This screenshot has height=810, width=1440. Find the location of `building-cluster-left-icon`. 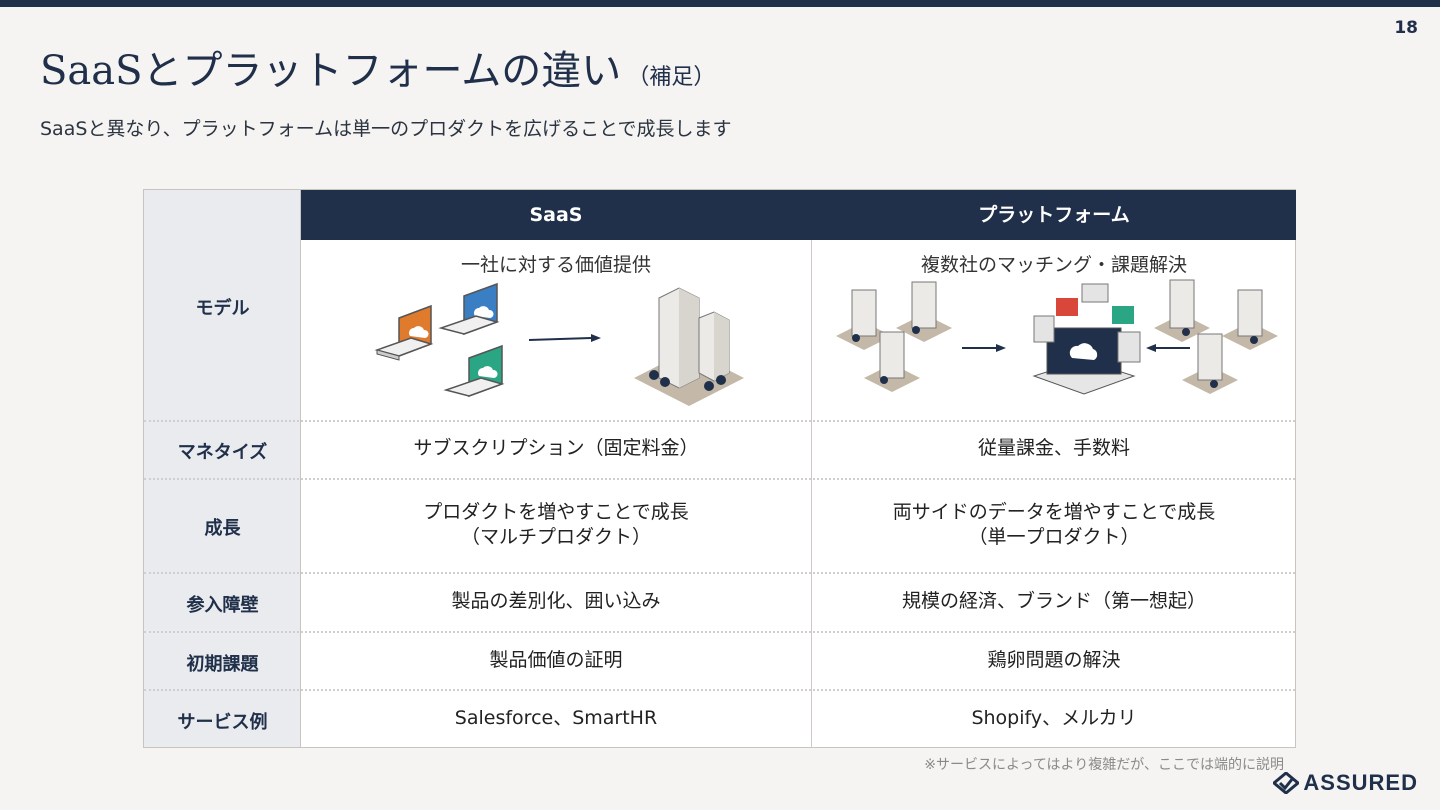

building-cluster-left-icon is located at coordinates (894, 336).